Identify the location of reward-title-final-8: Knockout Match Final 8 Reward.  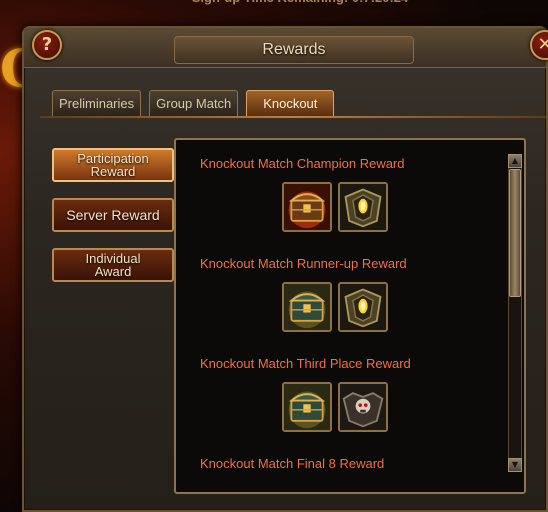
(292, 463).